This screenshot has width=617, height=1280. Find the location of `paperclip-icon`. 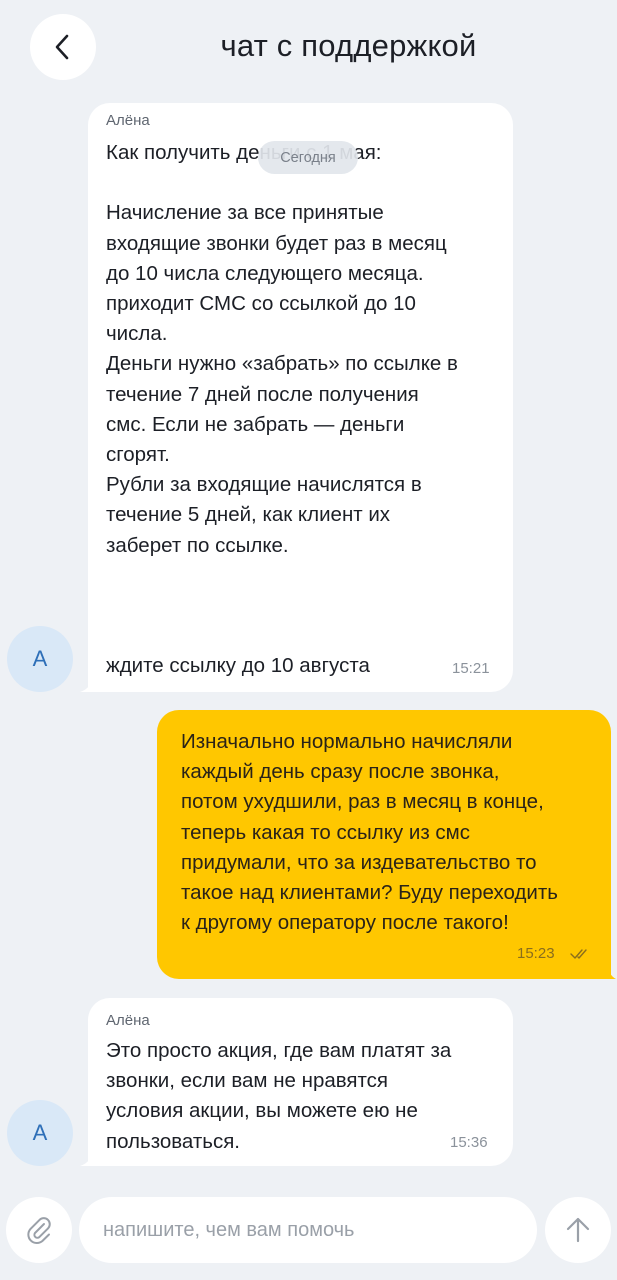

paperclip-icon is located at coordinates (39, 1231).